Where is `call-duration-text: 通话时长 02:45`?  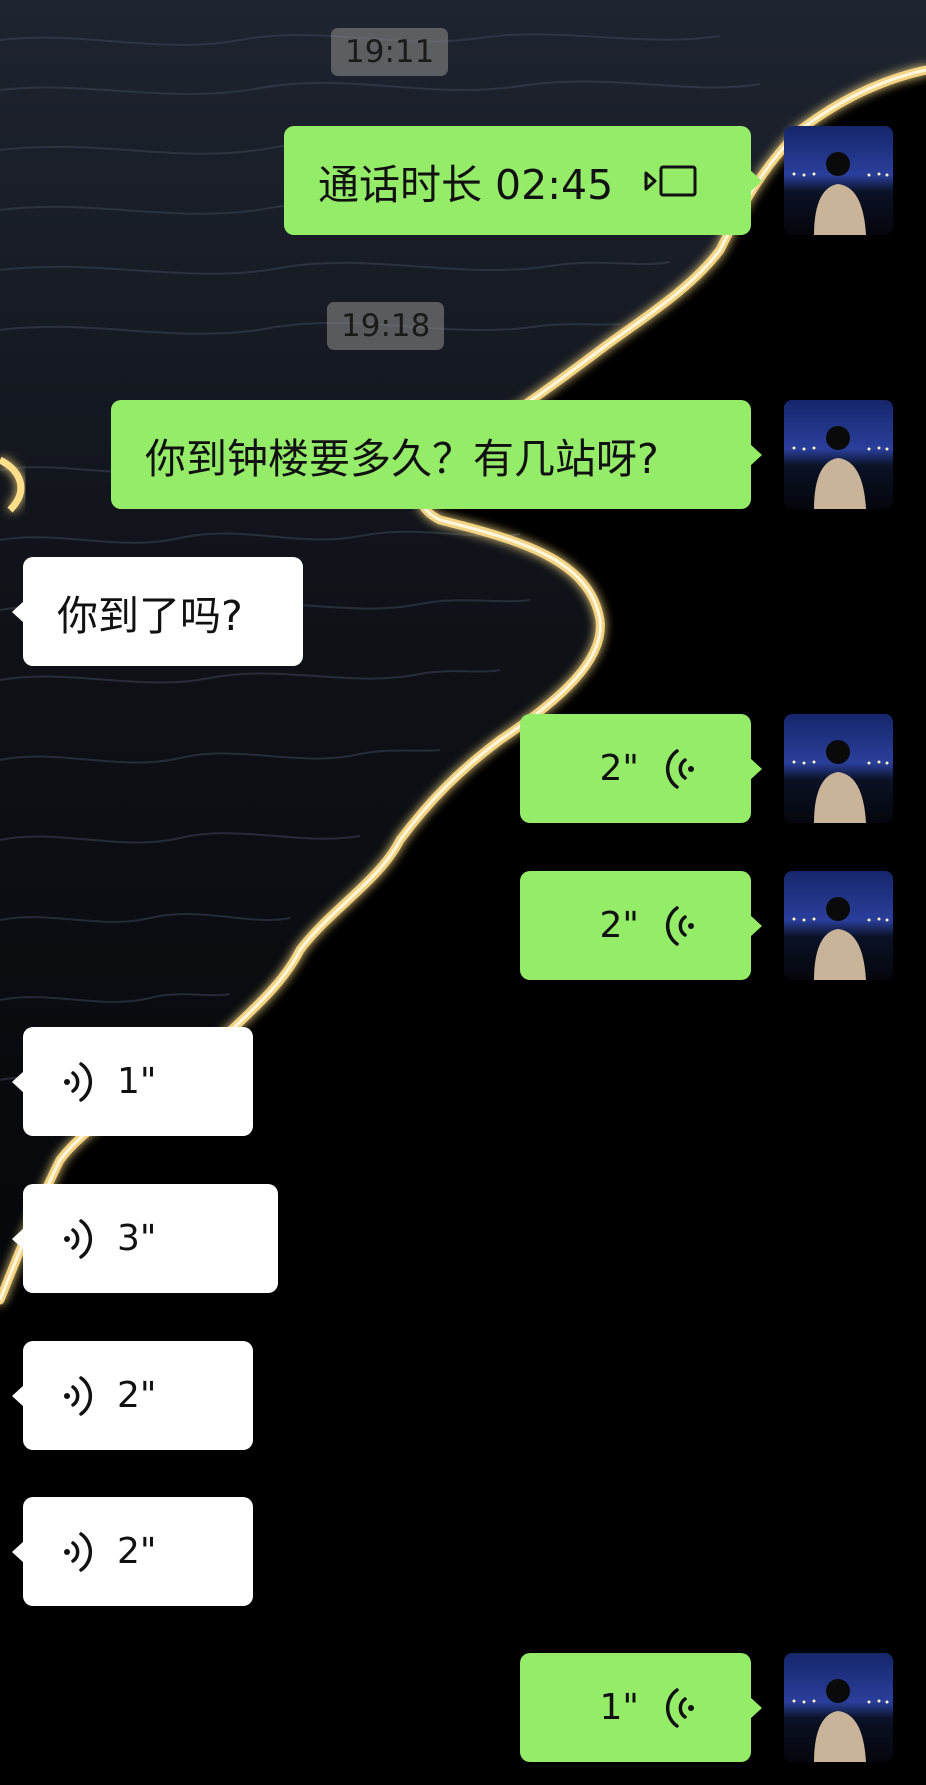 call-duration-text: 通话时长 02:45 is located at coordinates (466, 184).